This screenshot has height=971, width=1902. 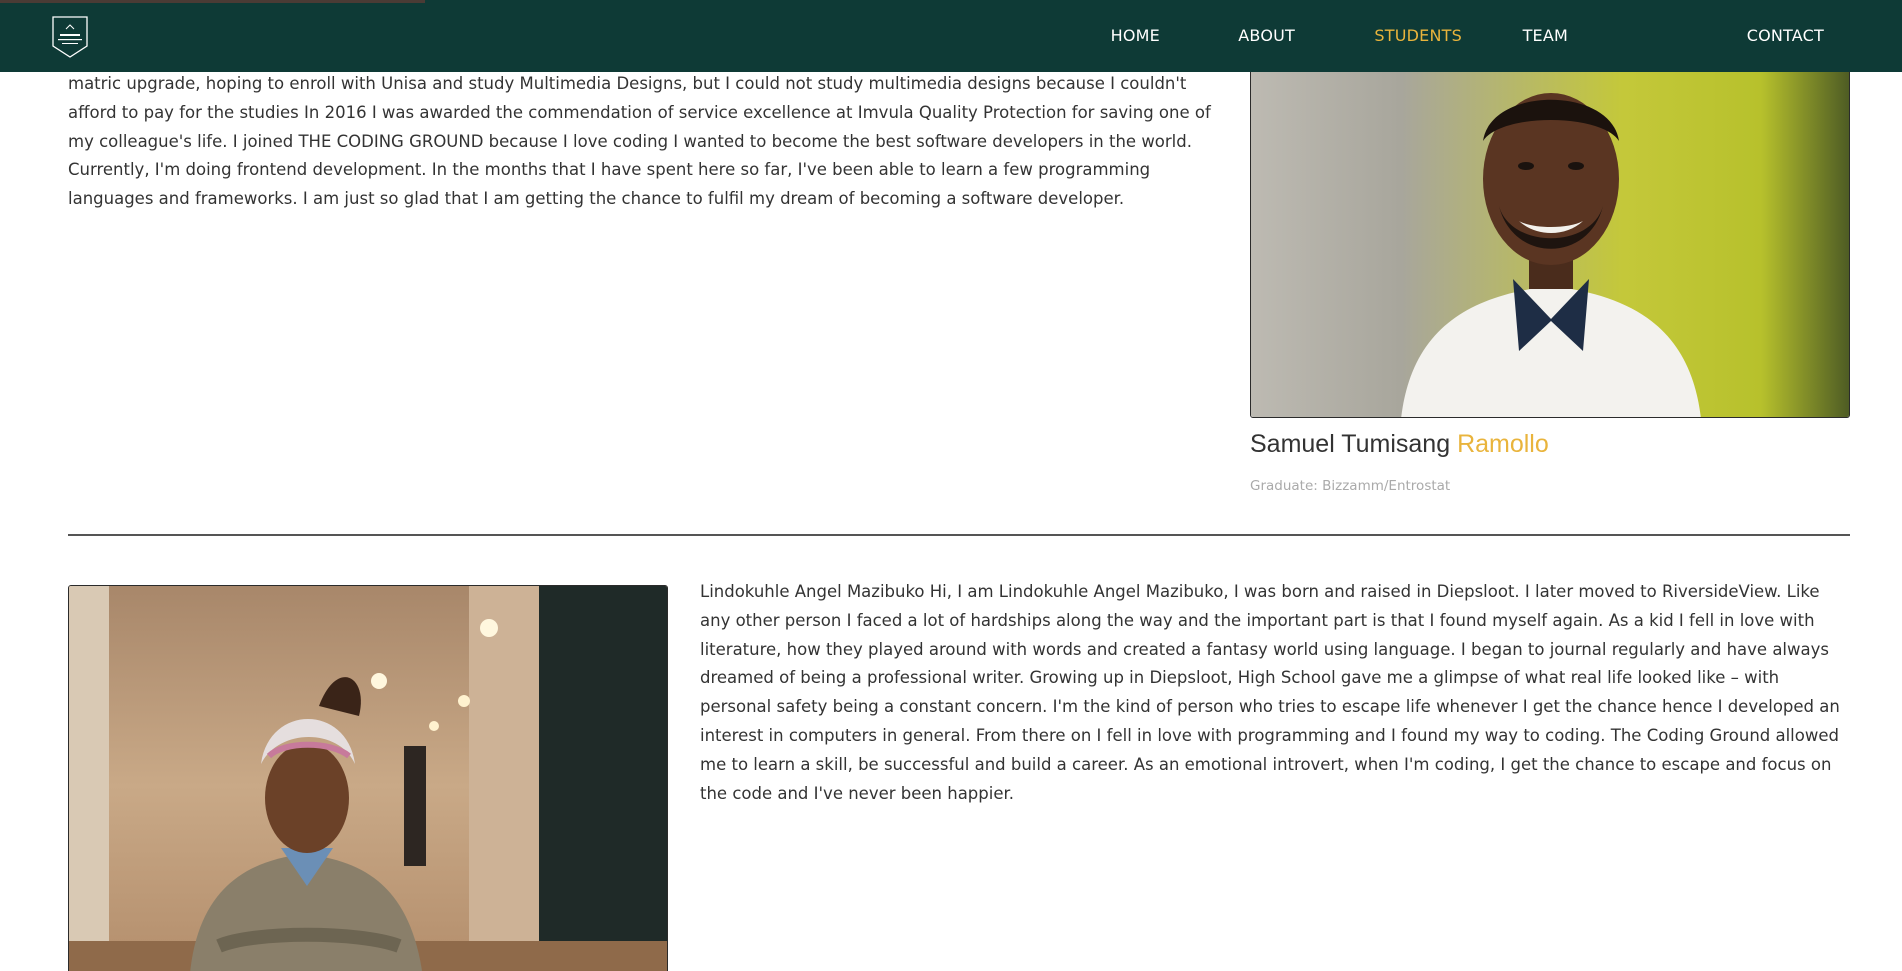 I want to click on student-name: Samuel Tumisang Ramollo, so click(x=1399, y=444).